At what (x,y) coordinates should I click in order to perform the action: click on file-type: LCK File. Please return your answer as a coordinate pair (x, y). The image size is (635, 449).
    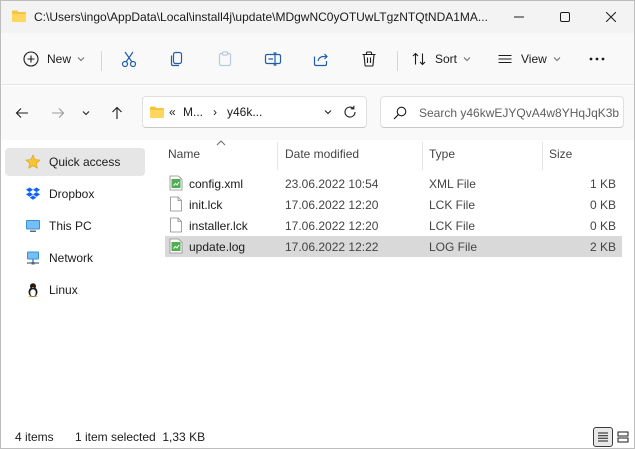
    Looking at the image, I should click on (452, 226).